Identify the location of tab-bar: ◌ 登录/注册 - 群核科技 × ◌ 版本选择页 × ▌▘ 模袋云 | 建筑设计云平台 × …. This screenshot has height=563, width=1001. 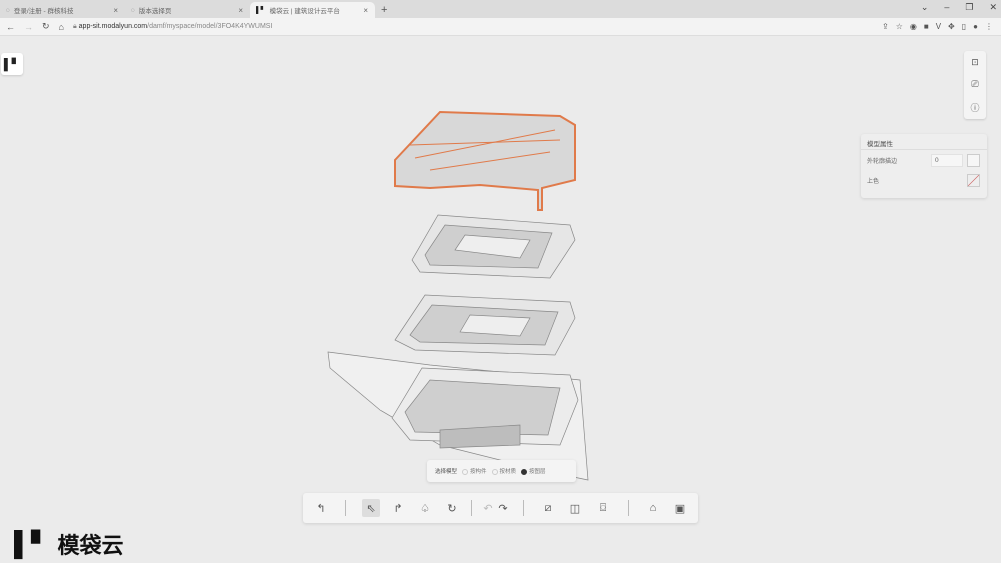
(500, 9).